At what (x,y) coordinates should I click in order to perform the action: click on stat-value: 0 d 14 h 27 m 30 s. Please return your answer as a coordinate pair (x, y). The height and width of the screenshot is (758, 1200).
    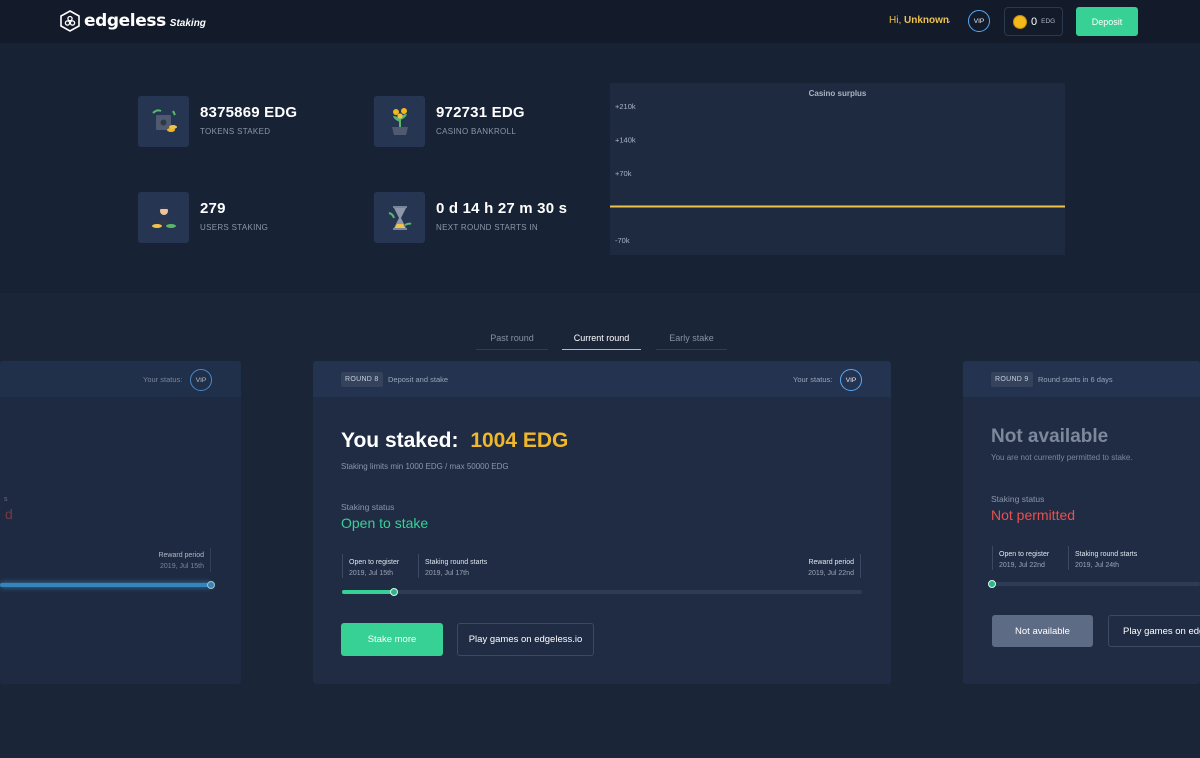
    Looking at the image, I should click on (502, 208).